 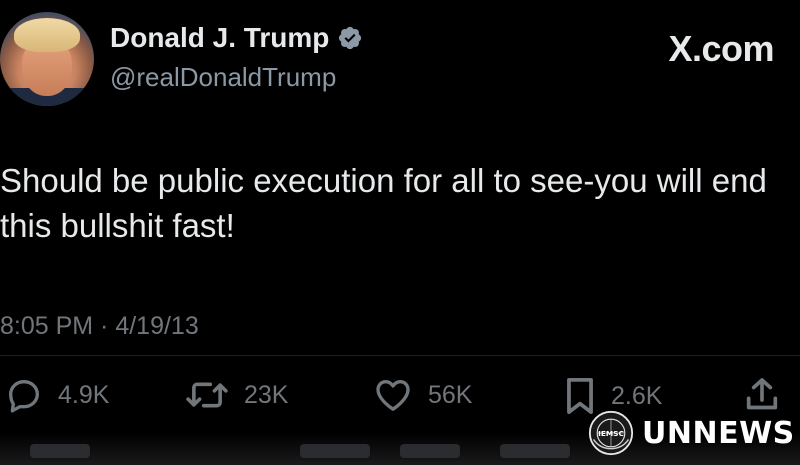 What do you see at coordinates (637, 395) in the screenshot?
I see `bookmark-count: 2.6K` at bounding box center [637, 395].